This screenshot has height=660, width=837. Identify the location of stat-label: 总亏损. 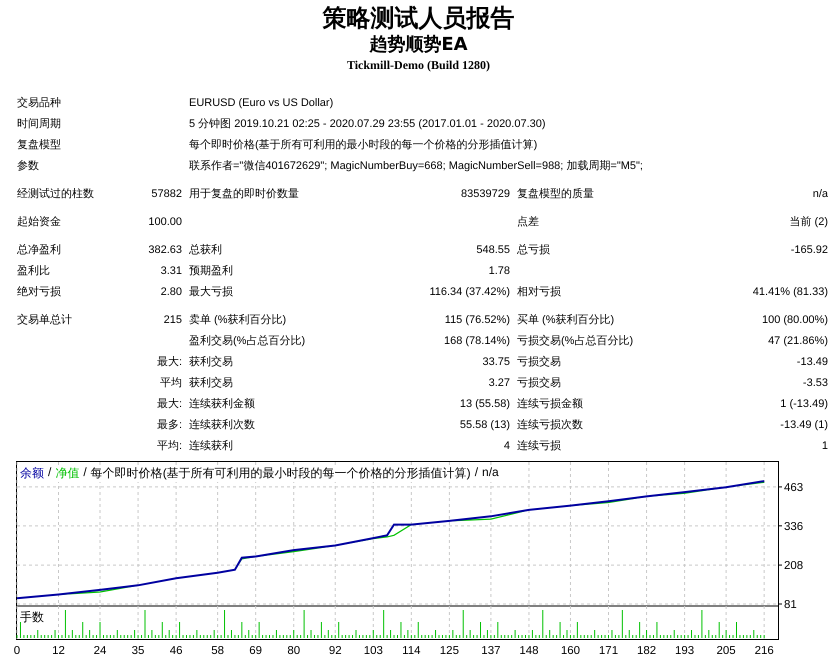
(534, 250).